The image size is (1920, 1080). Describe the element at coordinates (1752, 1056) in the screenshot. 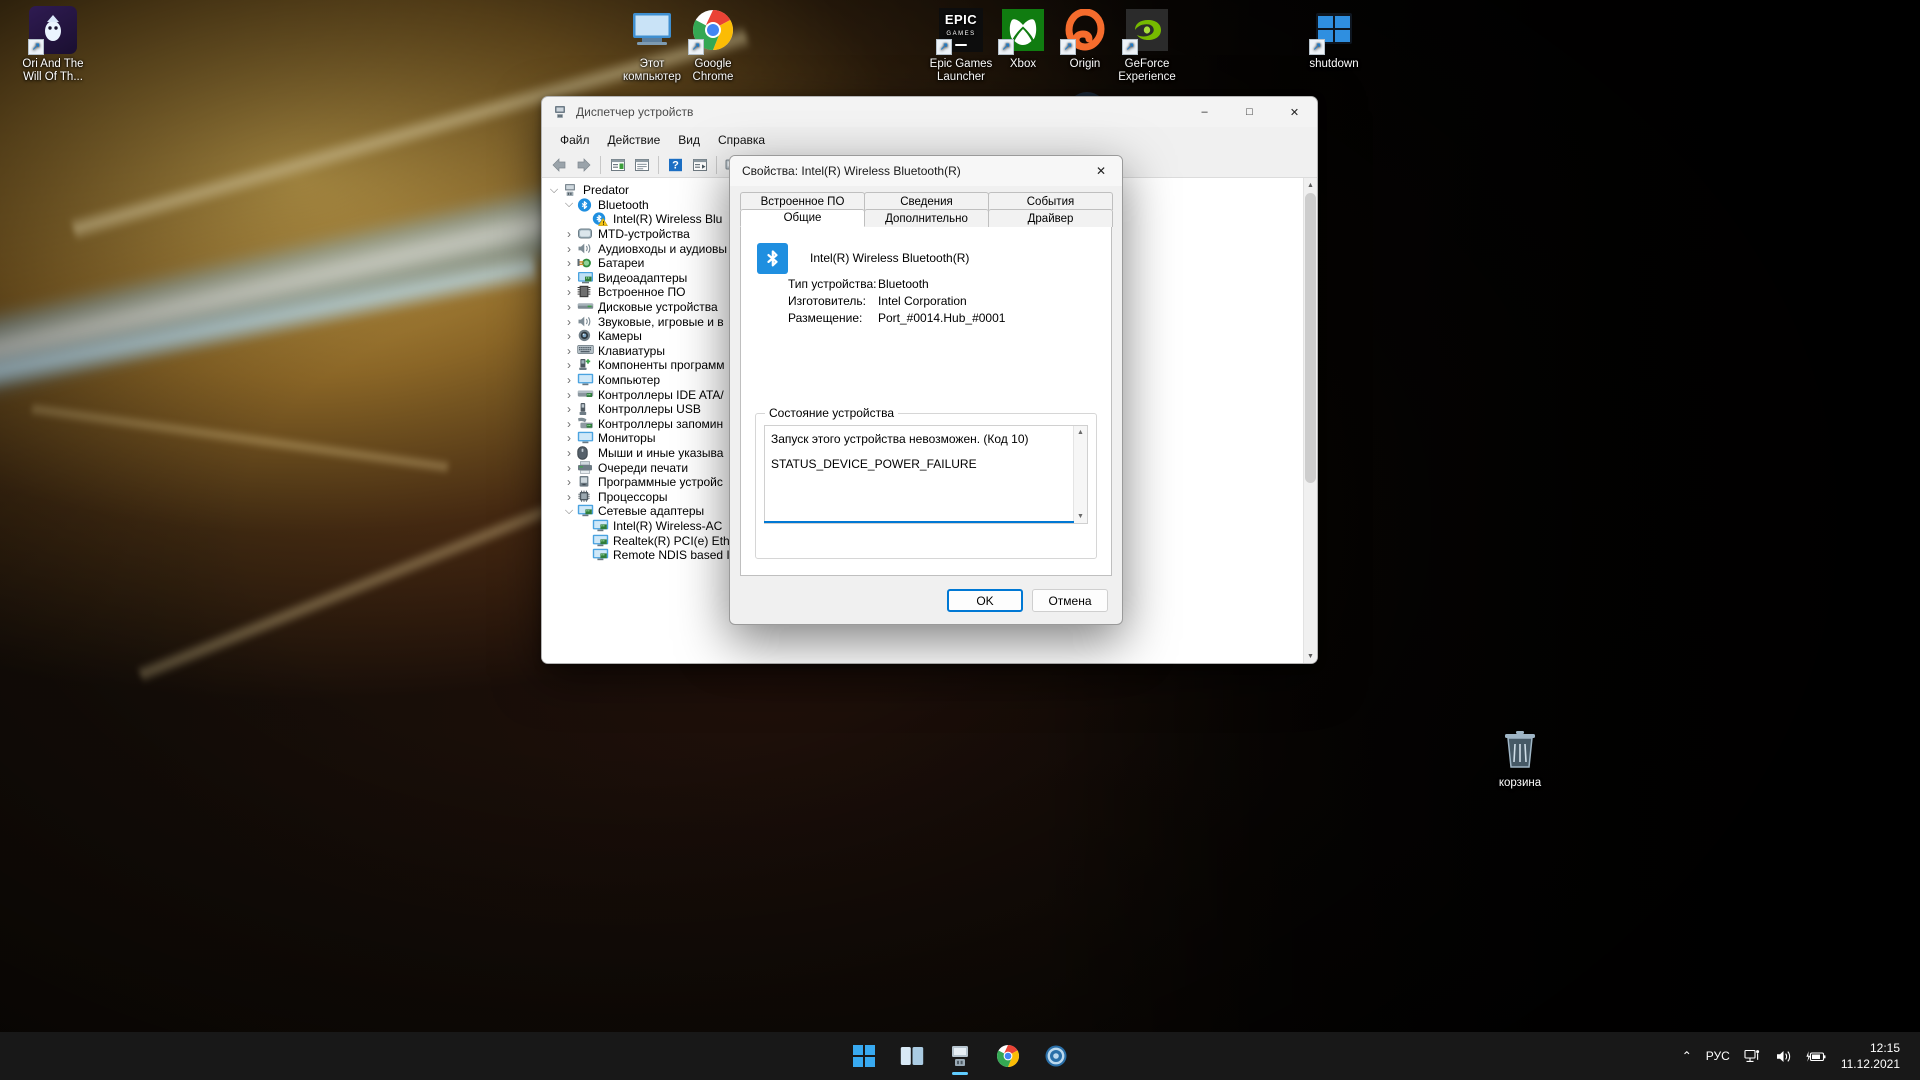

I see `network-icon` at that location.